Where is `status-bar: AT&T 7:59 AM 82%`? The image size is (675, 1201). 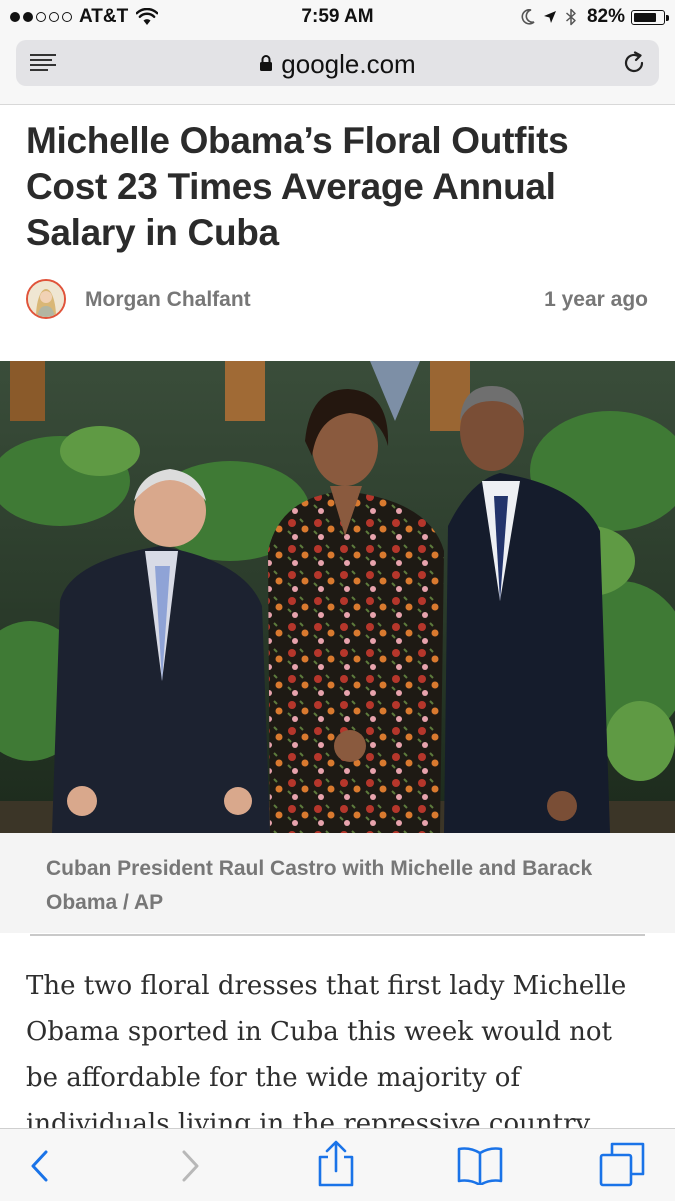
status-bar: AT&T 7:59 AM 82% is located at coordinates (337, 17).